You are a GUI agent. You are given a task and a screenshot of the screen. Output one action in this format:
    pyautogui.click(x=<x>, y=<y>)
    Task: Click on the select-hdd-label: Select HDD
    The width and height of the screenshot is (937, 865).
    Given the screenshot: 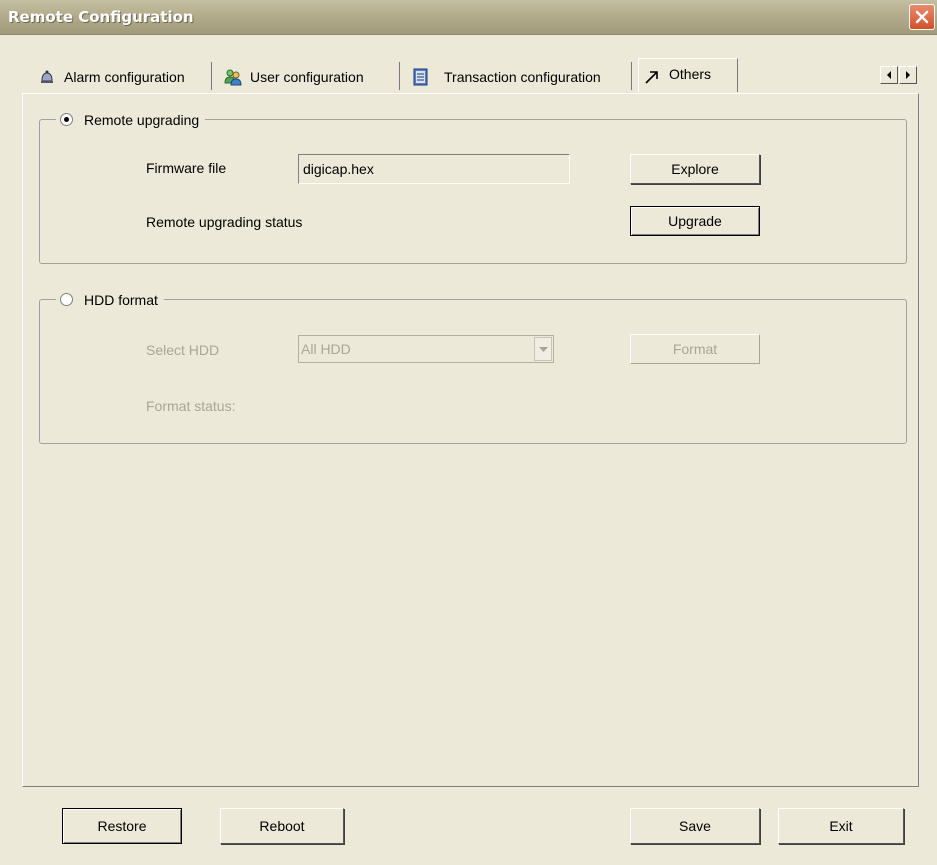 What is the action you would take?
    pyautogui.click(x=183, y=350)
    